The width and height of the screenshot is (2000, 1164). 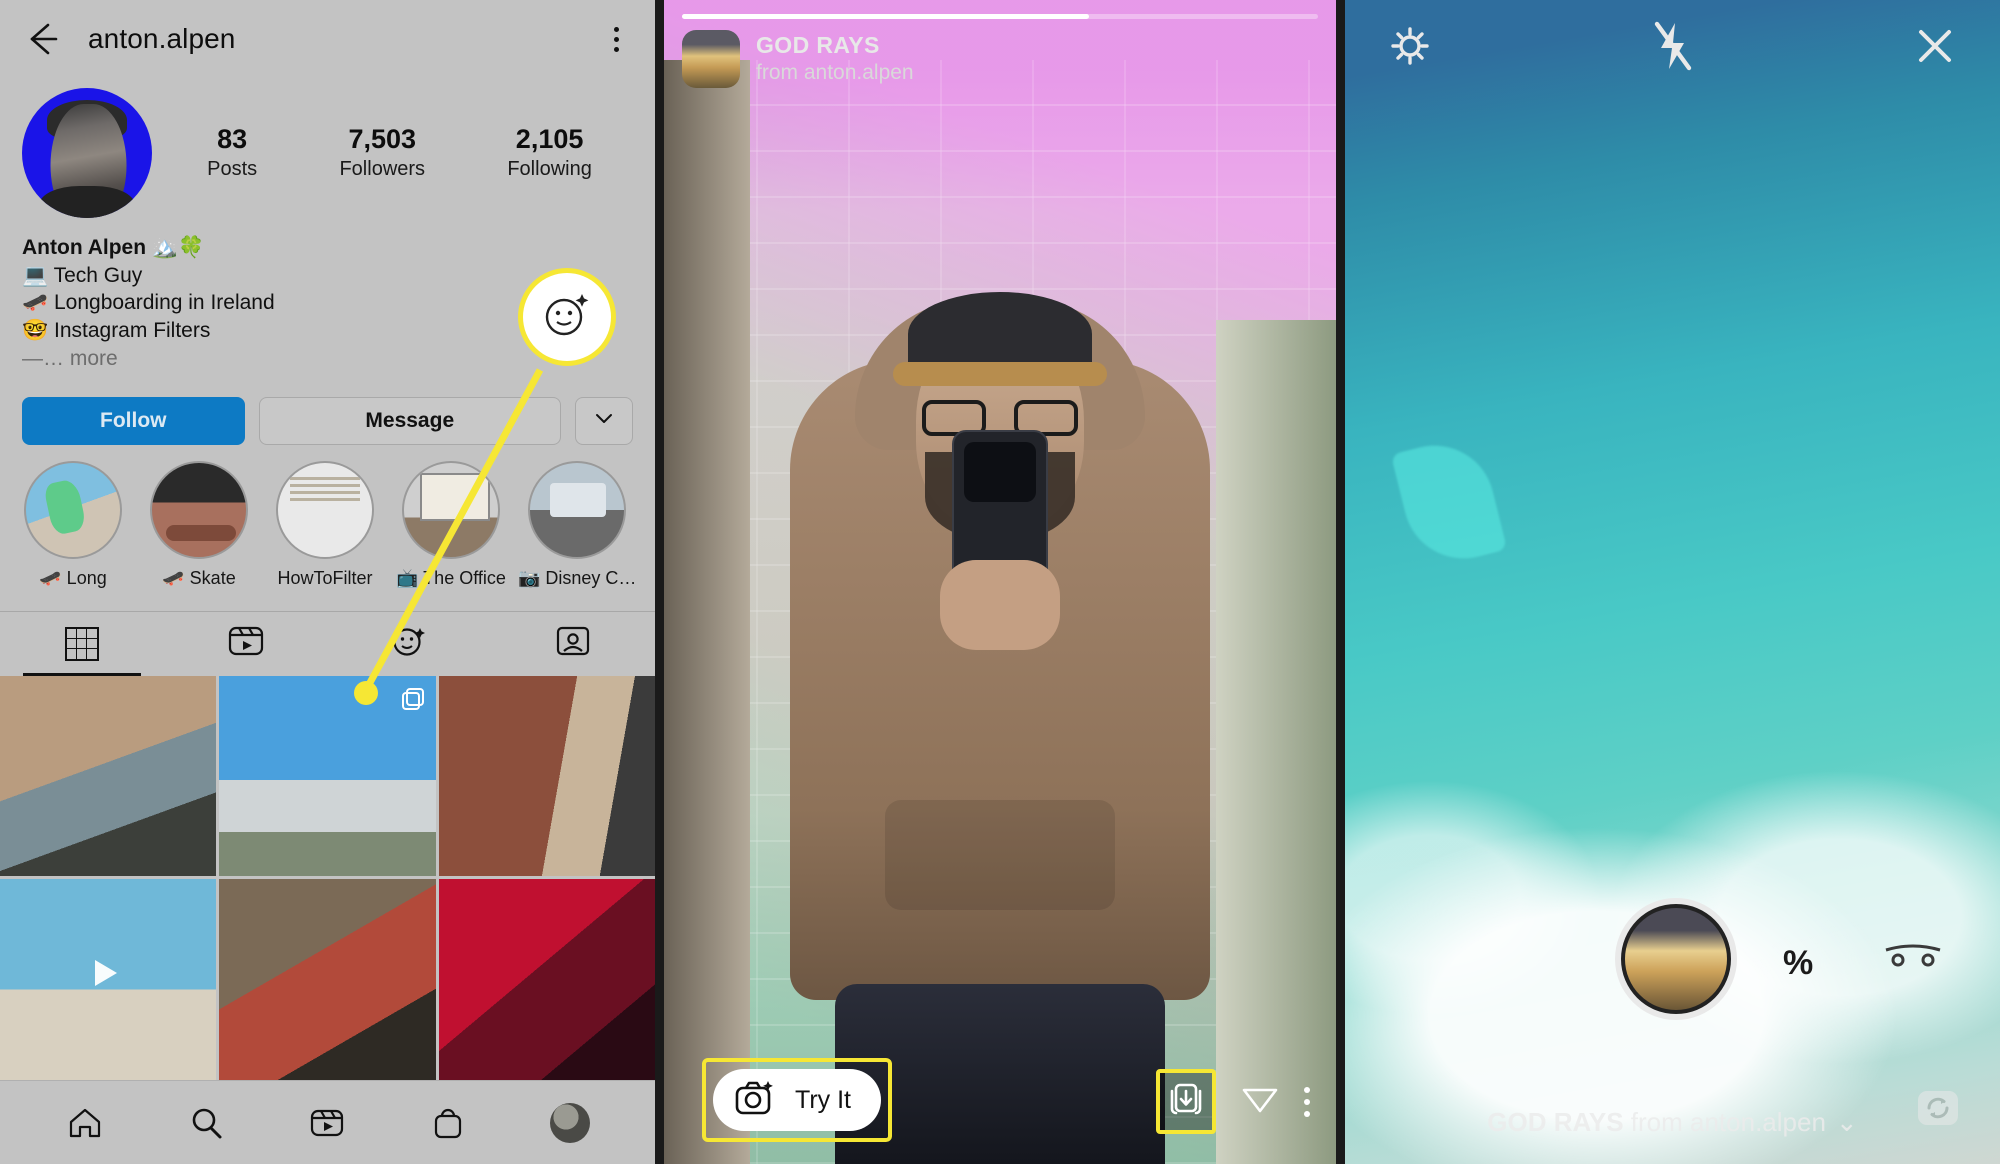 I want to click on profile-action-buttons: Follow Message, so click(x=327, y=409).